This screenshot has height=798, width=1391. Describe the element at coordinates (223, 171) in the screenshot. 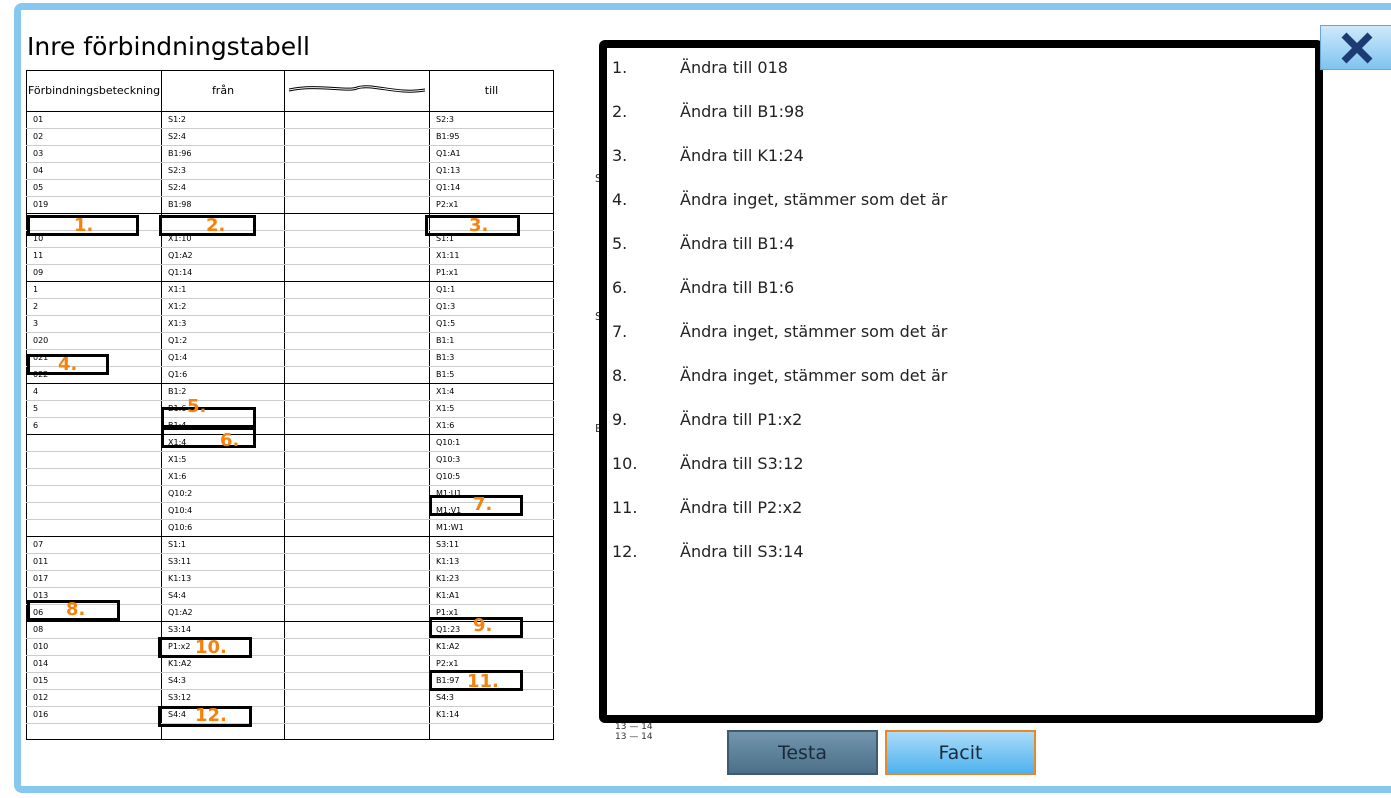

I see `from-cell: S2:3` at that location.